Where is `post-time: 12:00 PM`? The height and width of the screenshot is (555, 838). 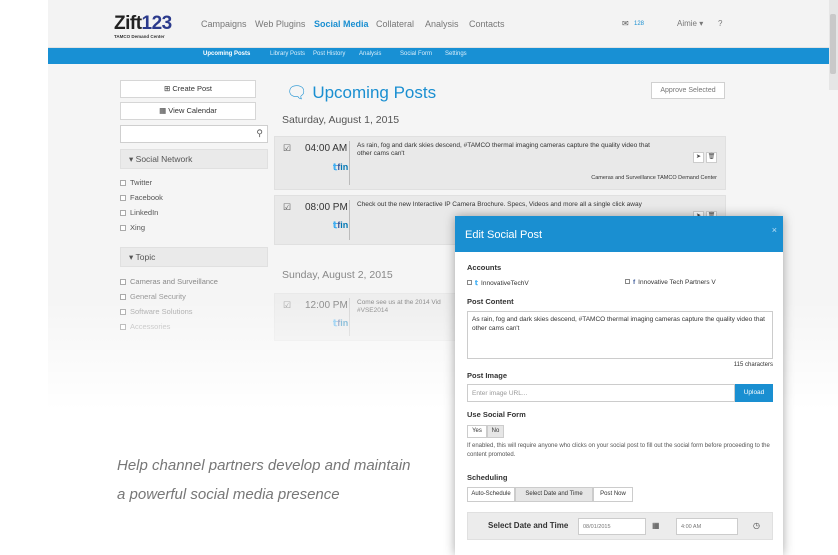
post-time: 12:00 PM is located at coordinates (326, 305).